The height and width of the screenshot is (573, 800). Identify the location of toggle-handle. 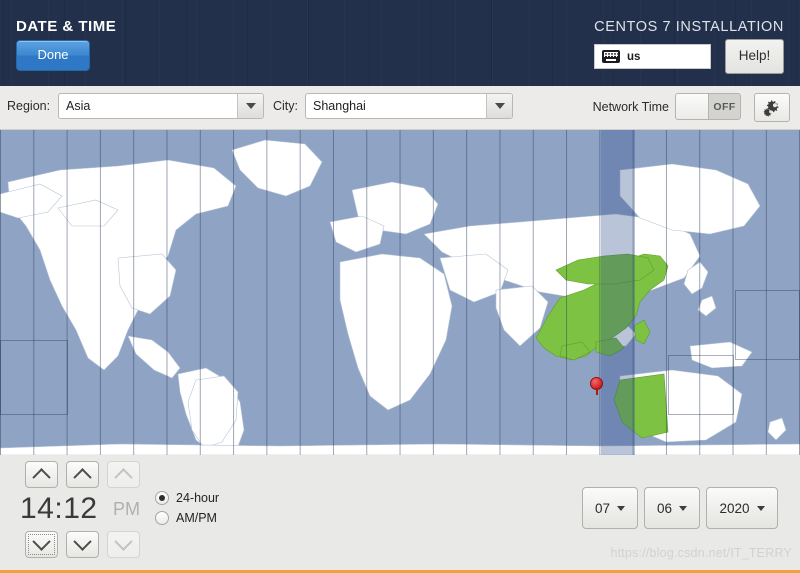
(692, 106).